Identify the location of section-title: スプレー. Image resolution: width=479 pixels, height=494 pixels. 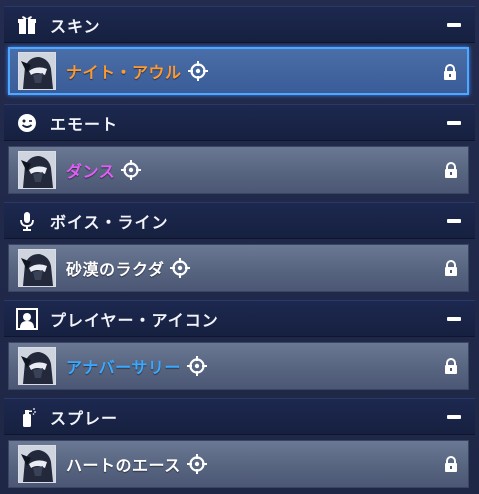
(84, 418).